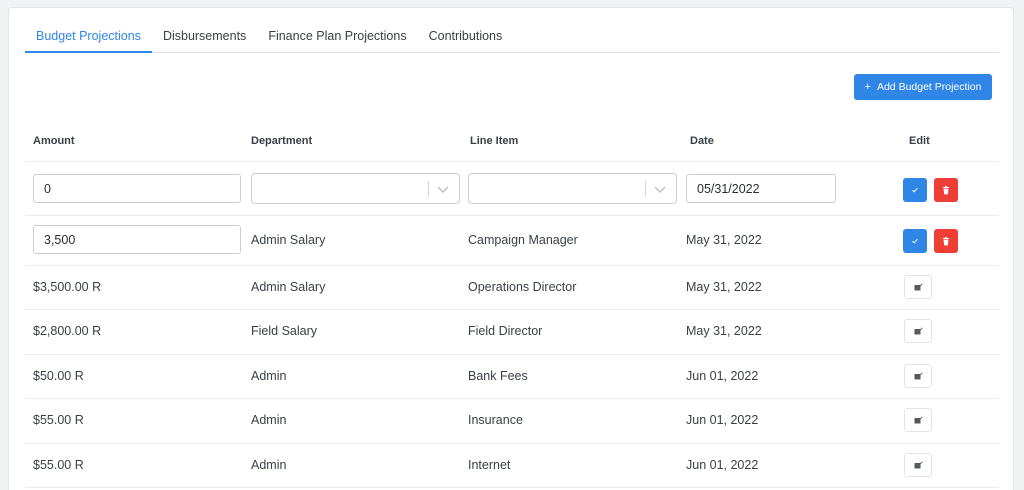  What do you see at coordinates (54, 141) in the screenshot?
I see `column-header-amount: Amount` at bounding box center [54, 141].